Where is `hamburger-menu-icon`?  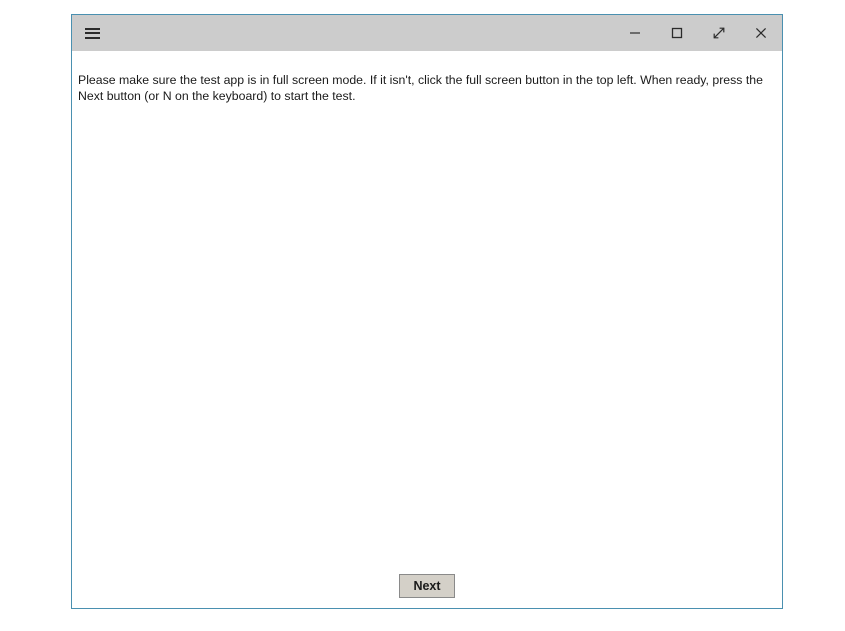
hamburger-menu-icon is located at coordinates (92, 33).